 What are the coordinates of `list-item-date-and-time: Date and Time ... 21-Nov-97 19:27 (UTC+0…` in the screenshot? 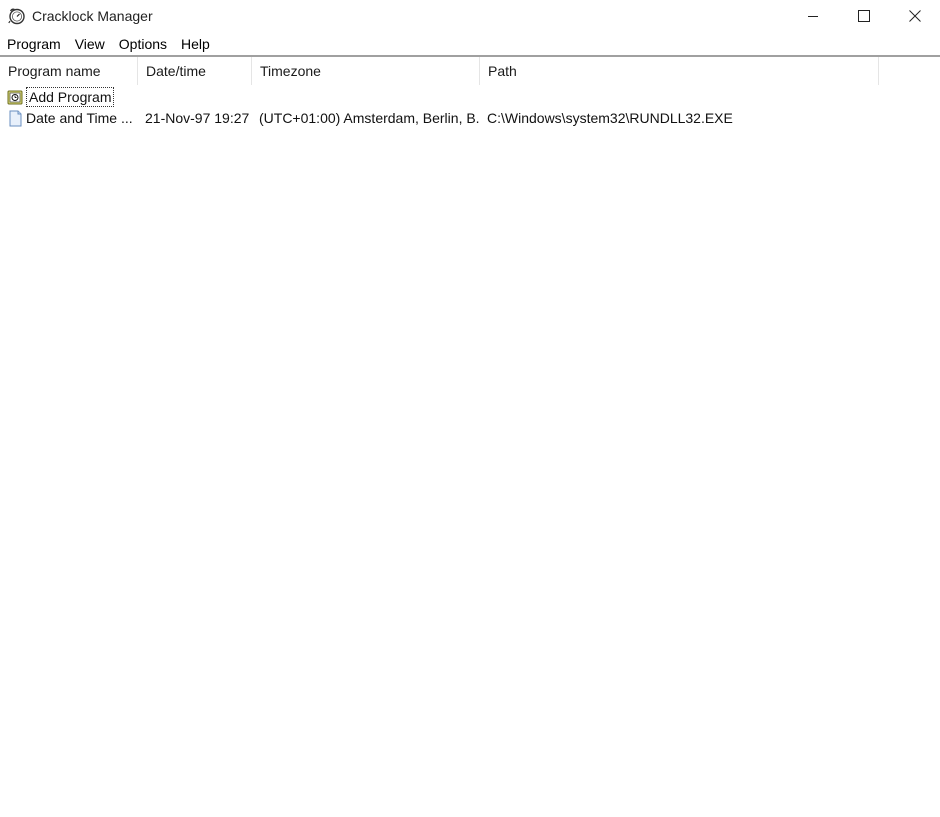 It's located at (470, 118).